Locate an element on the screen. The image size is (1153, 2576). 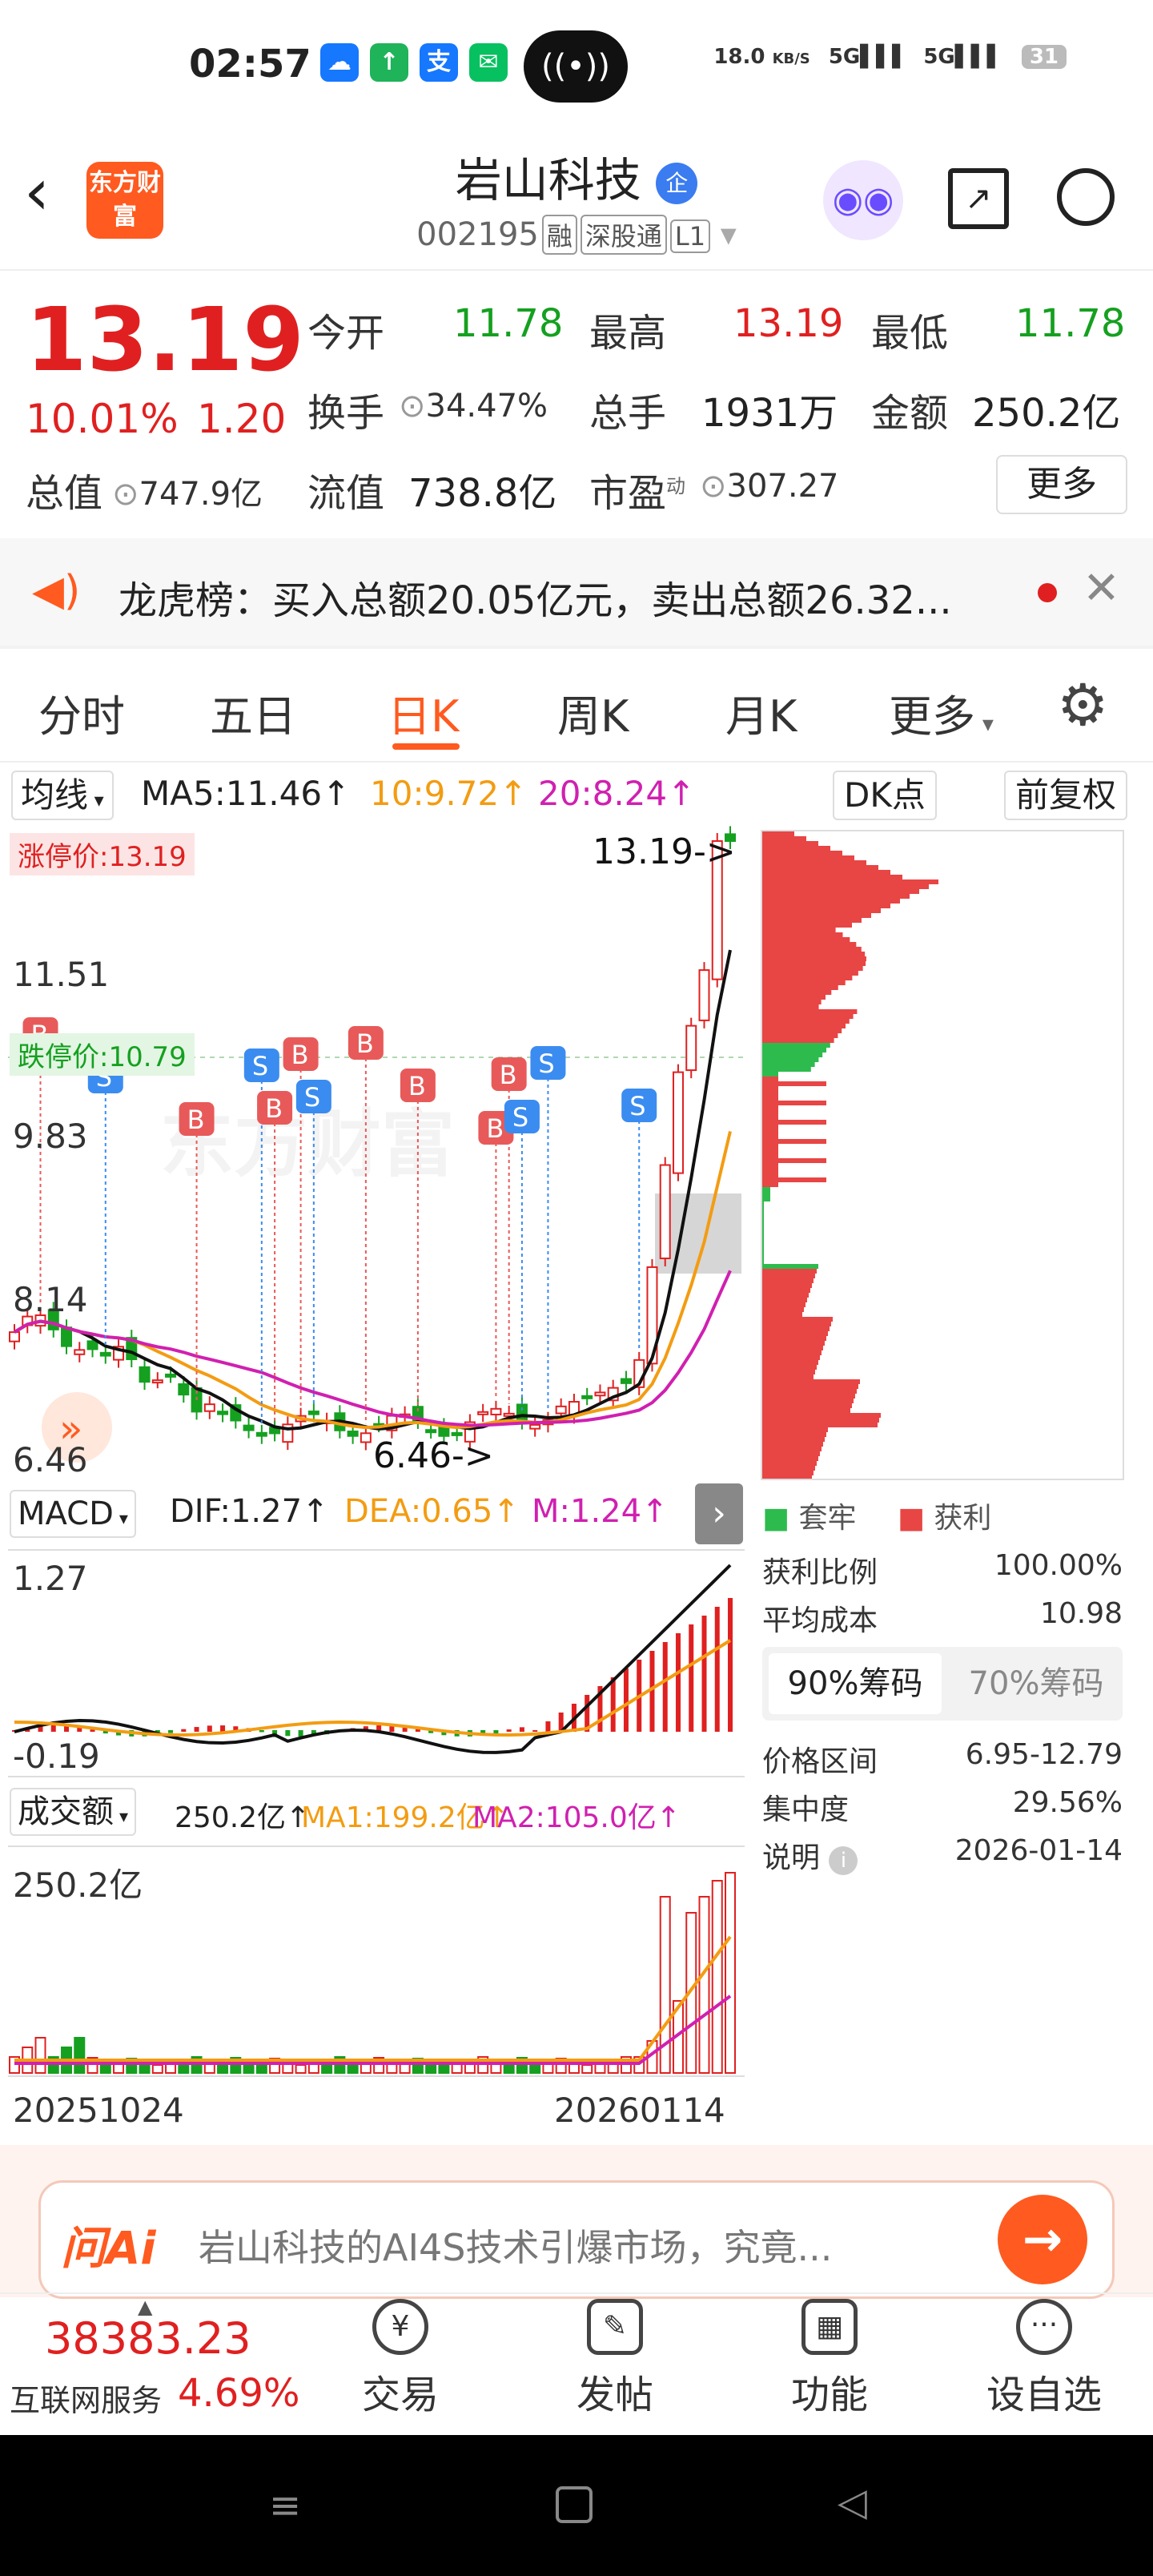
settings-gear-icon: ⚙ is located at coordinates (1083, 705).